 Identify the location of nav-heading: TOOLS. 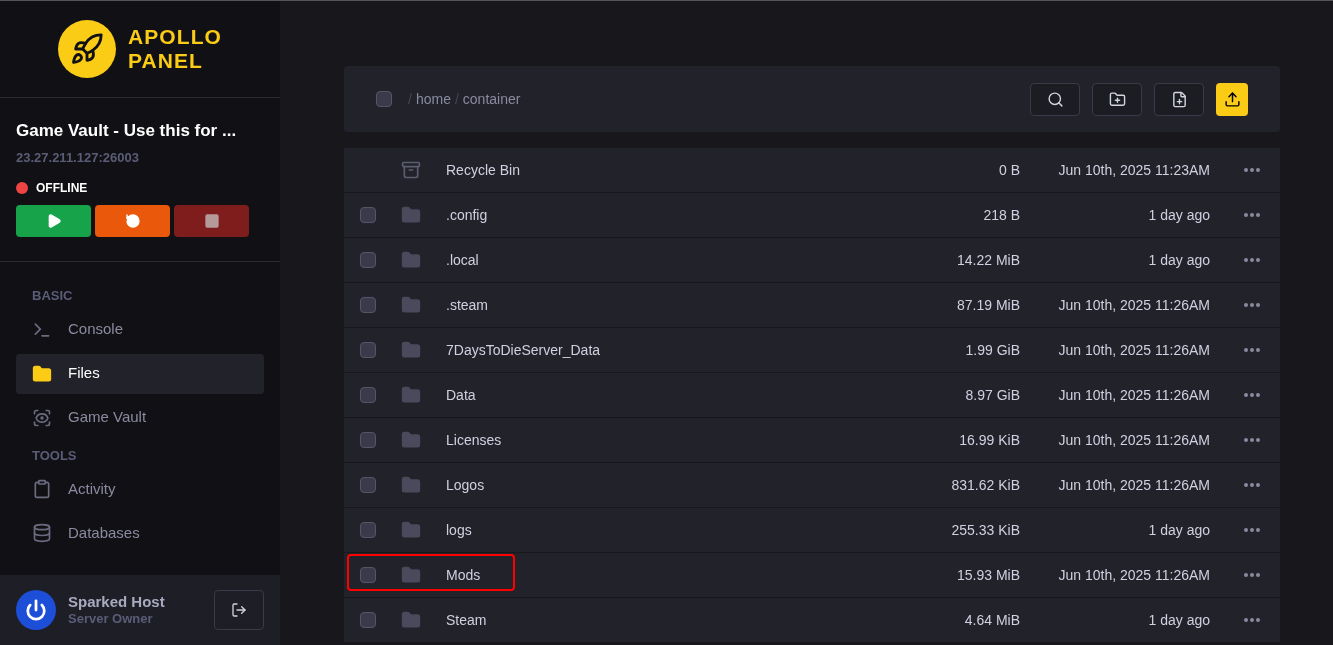
(54, 455).